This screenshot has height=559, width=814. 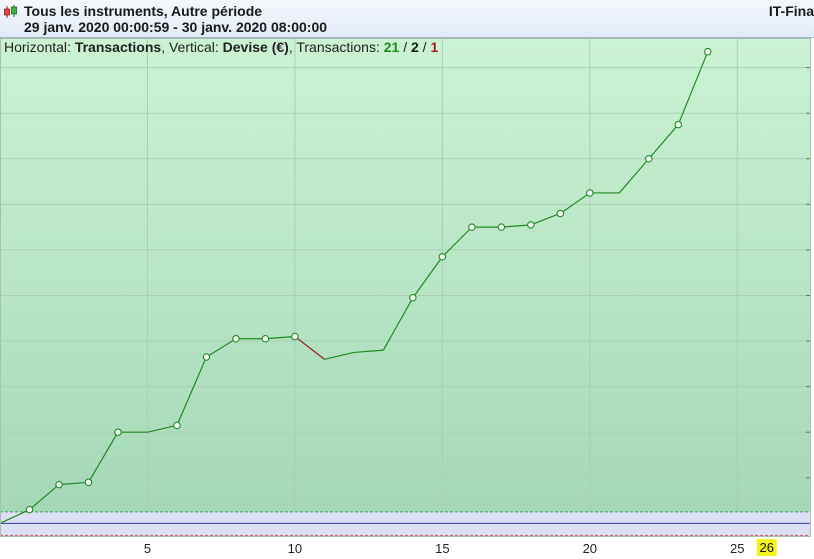 What do you see at coordinates (143, 11) in the screenshot?
I see `chart-title: Tous les instruments, Autre période` at bounding box center [143, 11].